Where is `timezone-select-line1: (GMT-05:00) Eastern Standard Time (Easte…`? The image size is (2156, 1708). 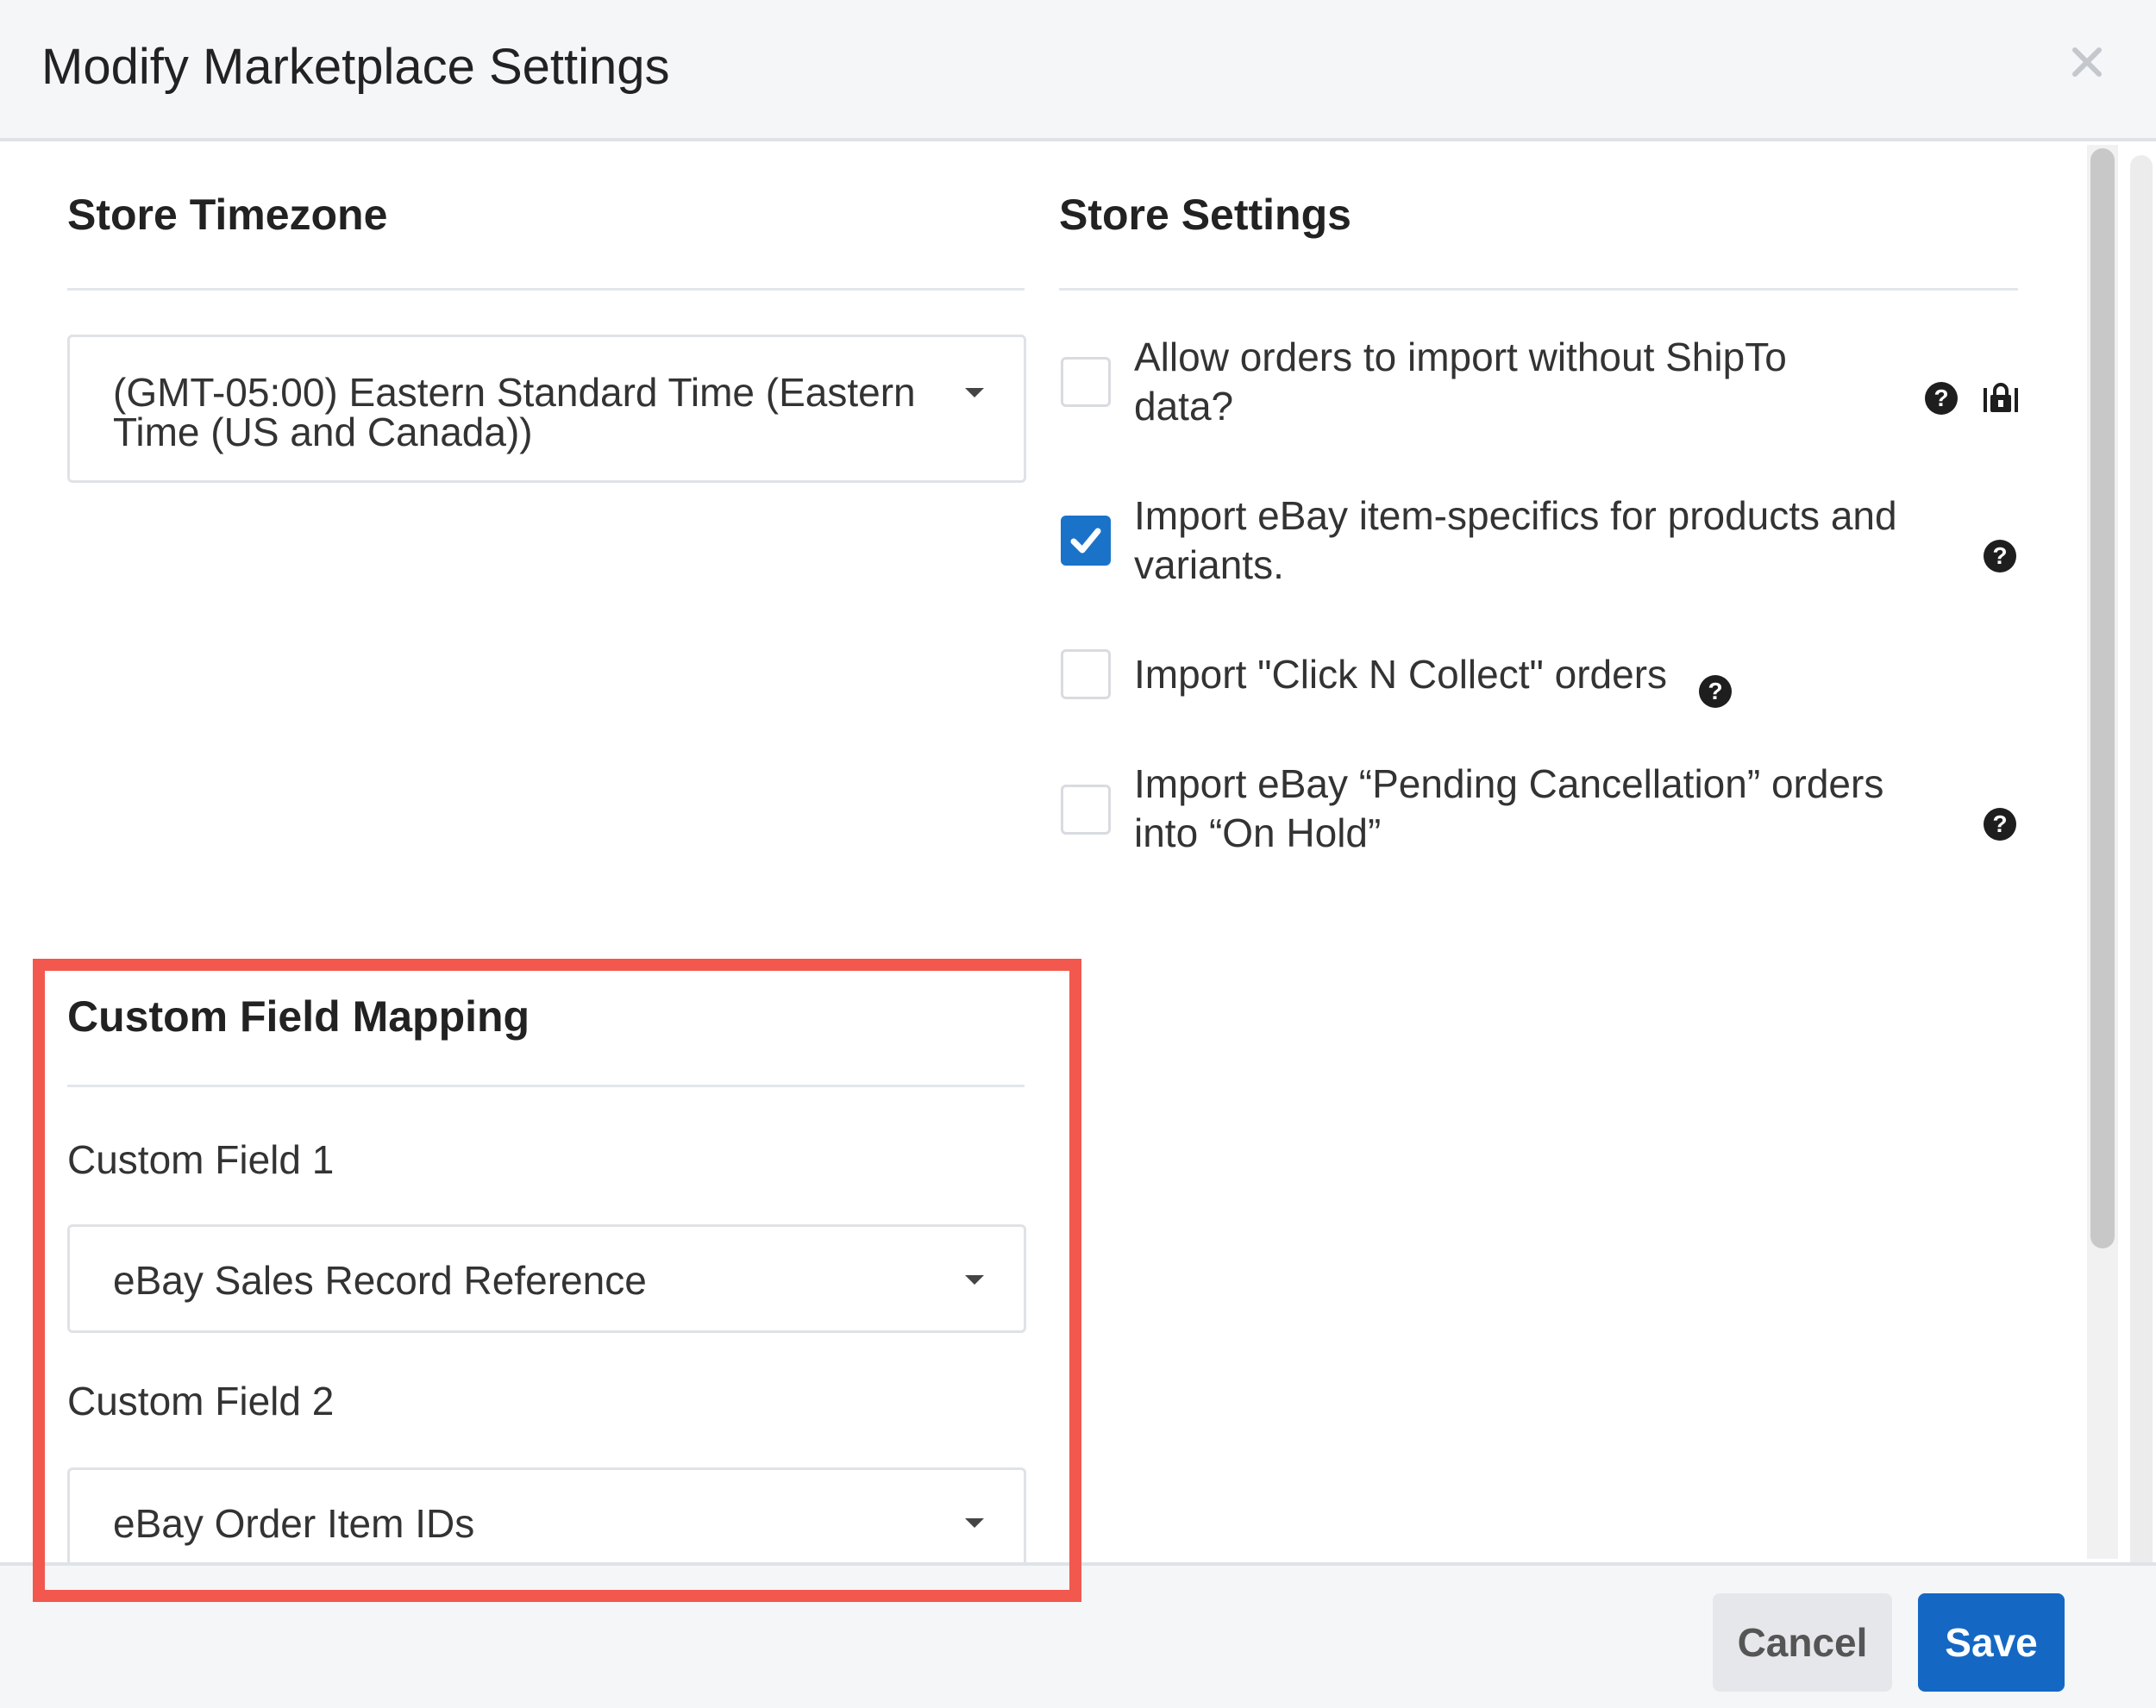
timezone-select-line1: (GMT-05:00) Eastern Standard Time (Easte… is located at coordinates (514, 392).